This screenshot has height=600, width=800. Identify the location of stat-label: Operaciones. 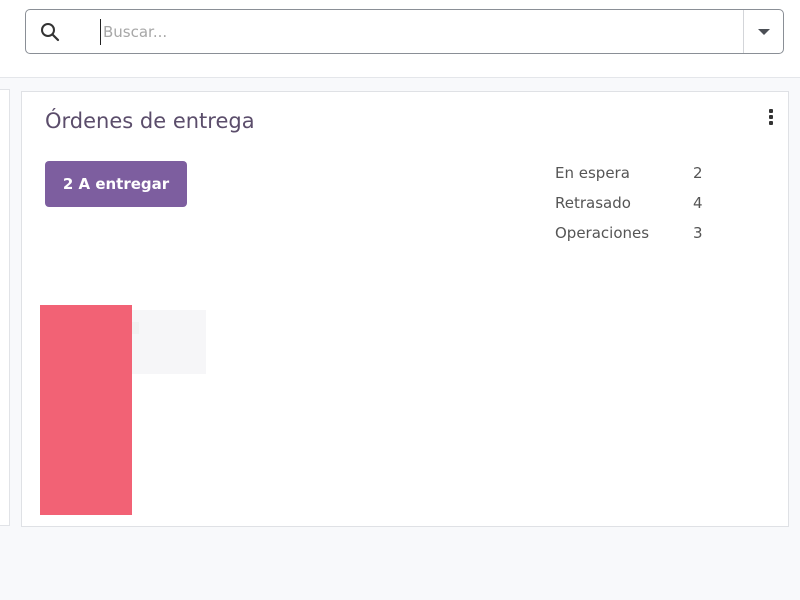
(602, 233).